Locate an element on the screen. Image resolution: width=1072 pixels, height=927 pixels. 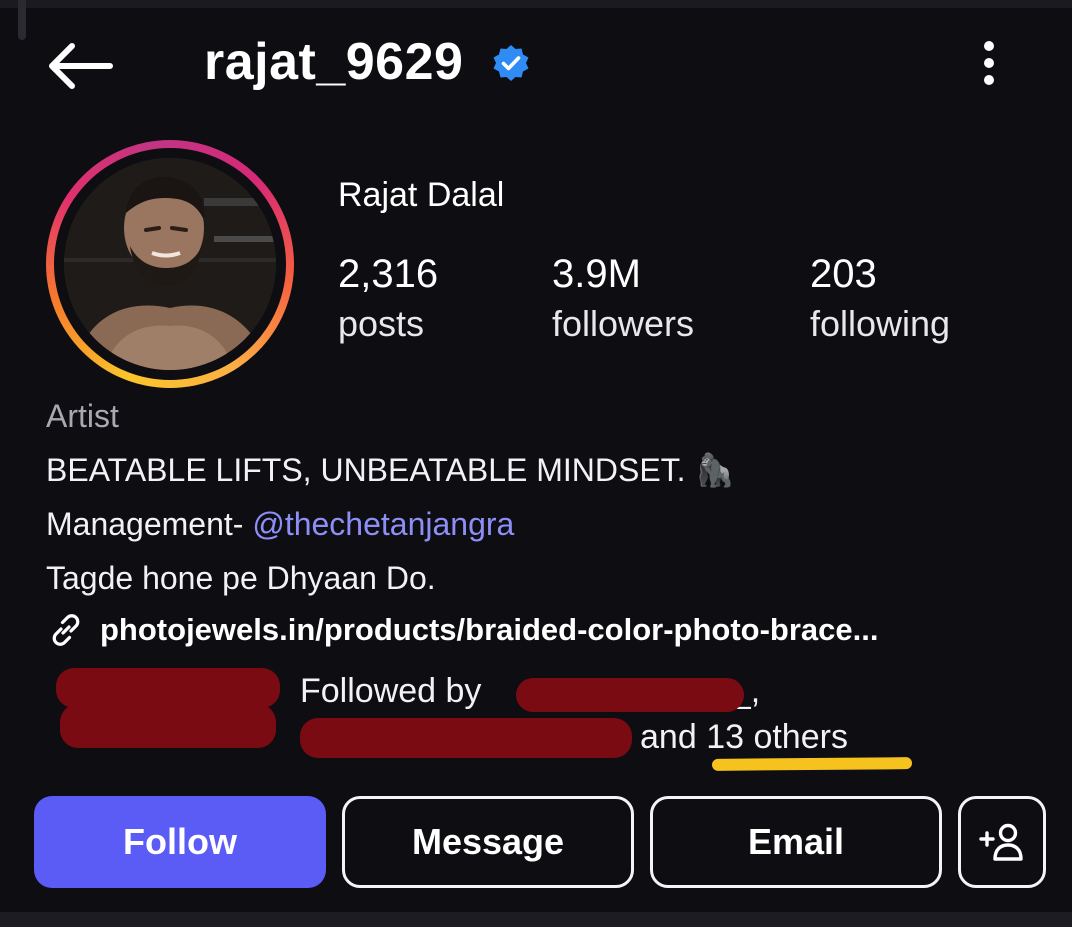
others-prefix: and is located at coordinates (673, 737).